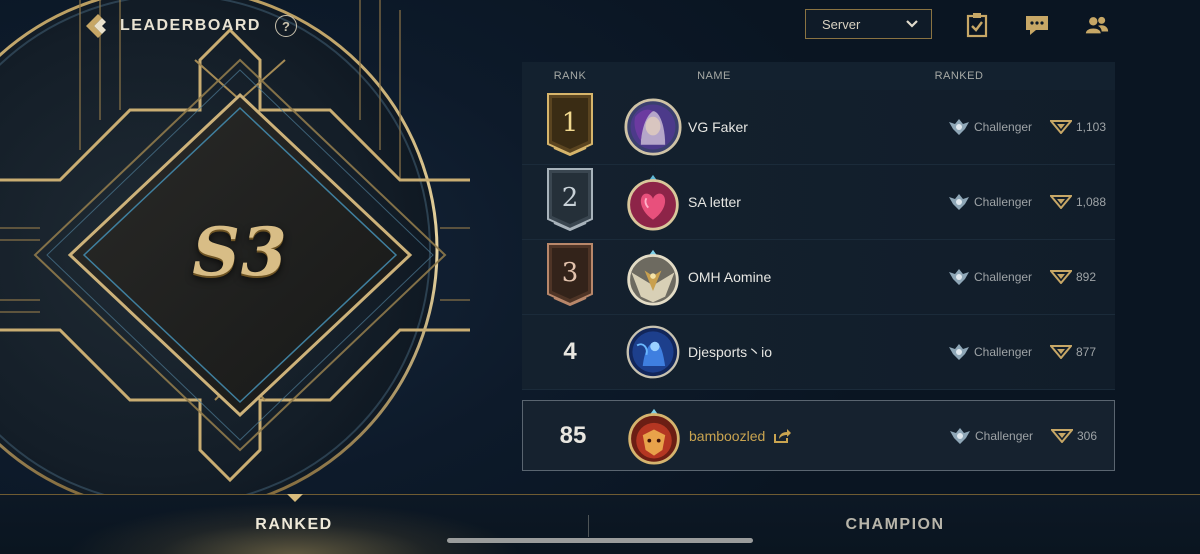 The height and width of the screenshot is (554, 1200). Describe the element at coordinates (977, 25) in the screenshot. I see `missions-icon` at that location.